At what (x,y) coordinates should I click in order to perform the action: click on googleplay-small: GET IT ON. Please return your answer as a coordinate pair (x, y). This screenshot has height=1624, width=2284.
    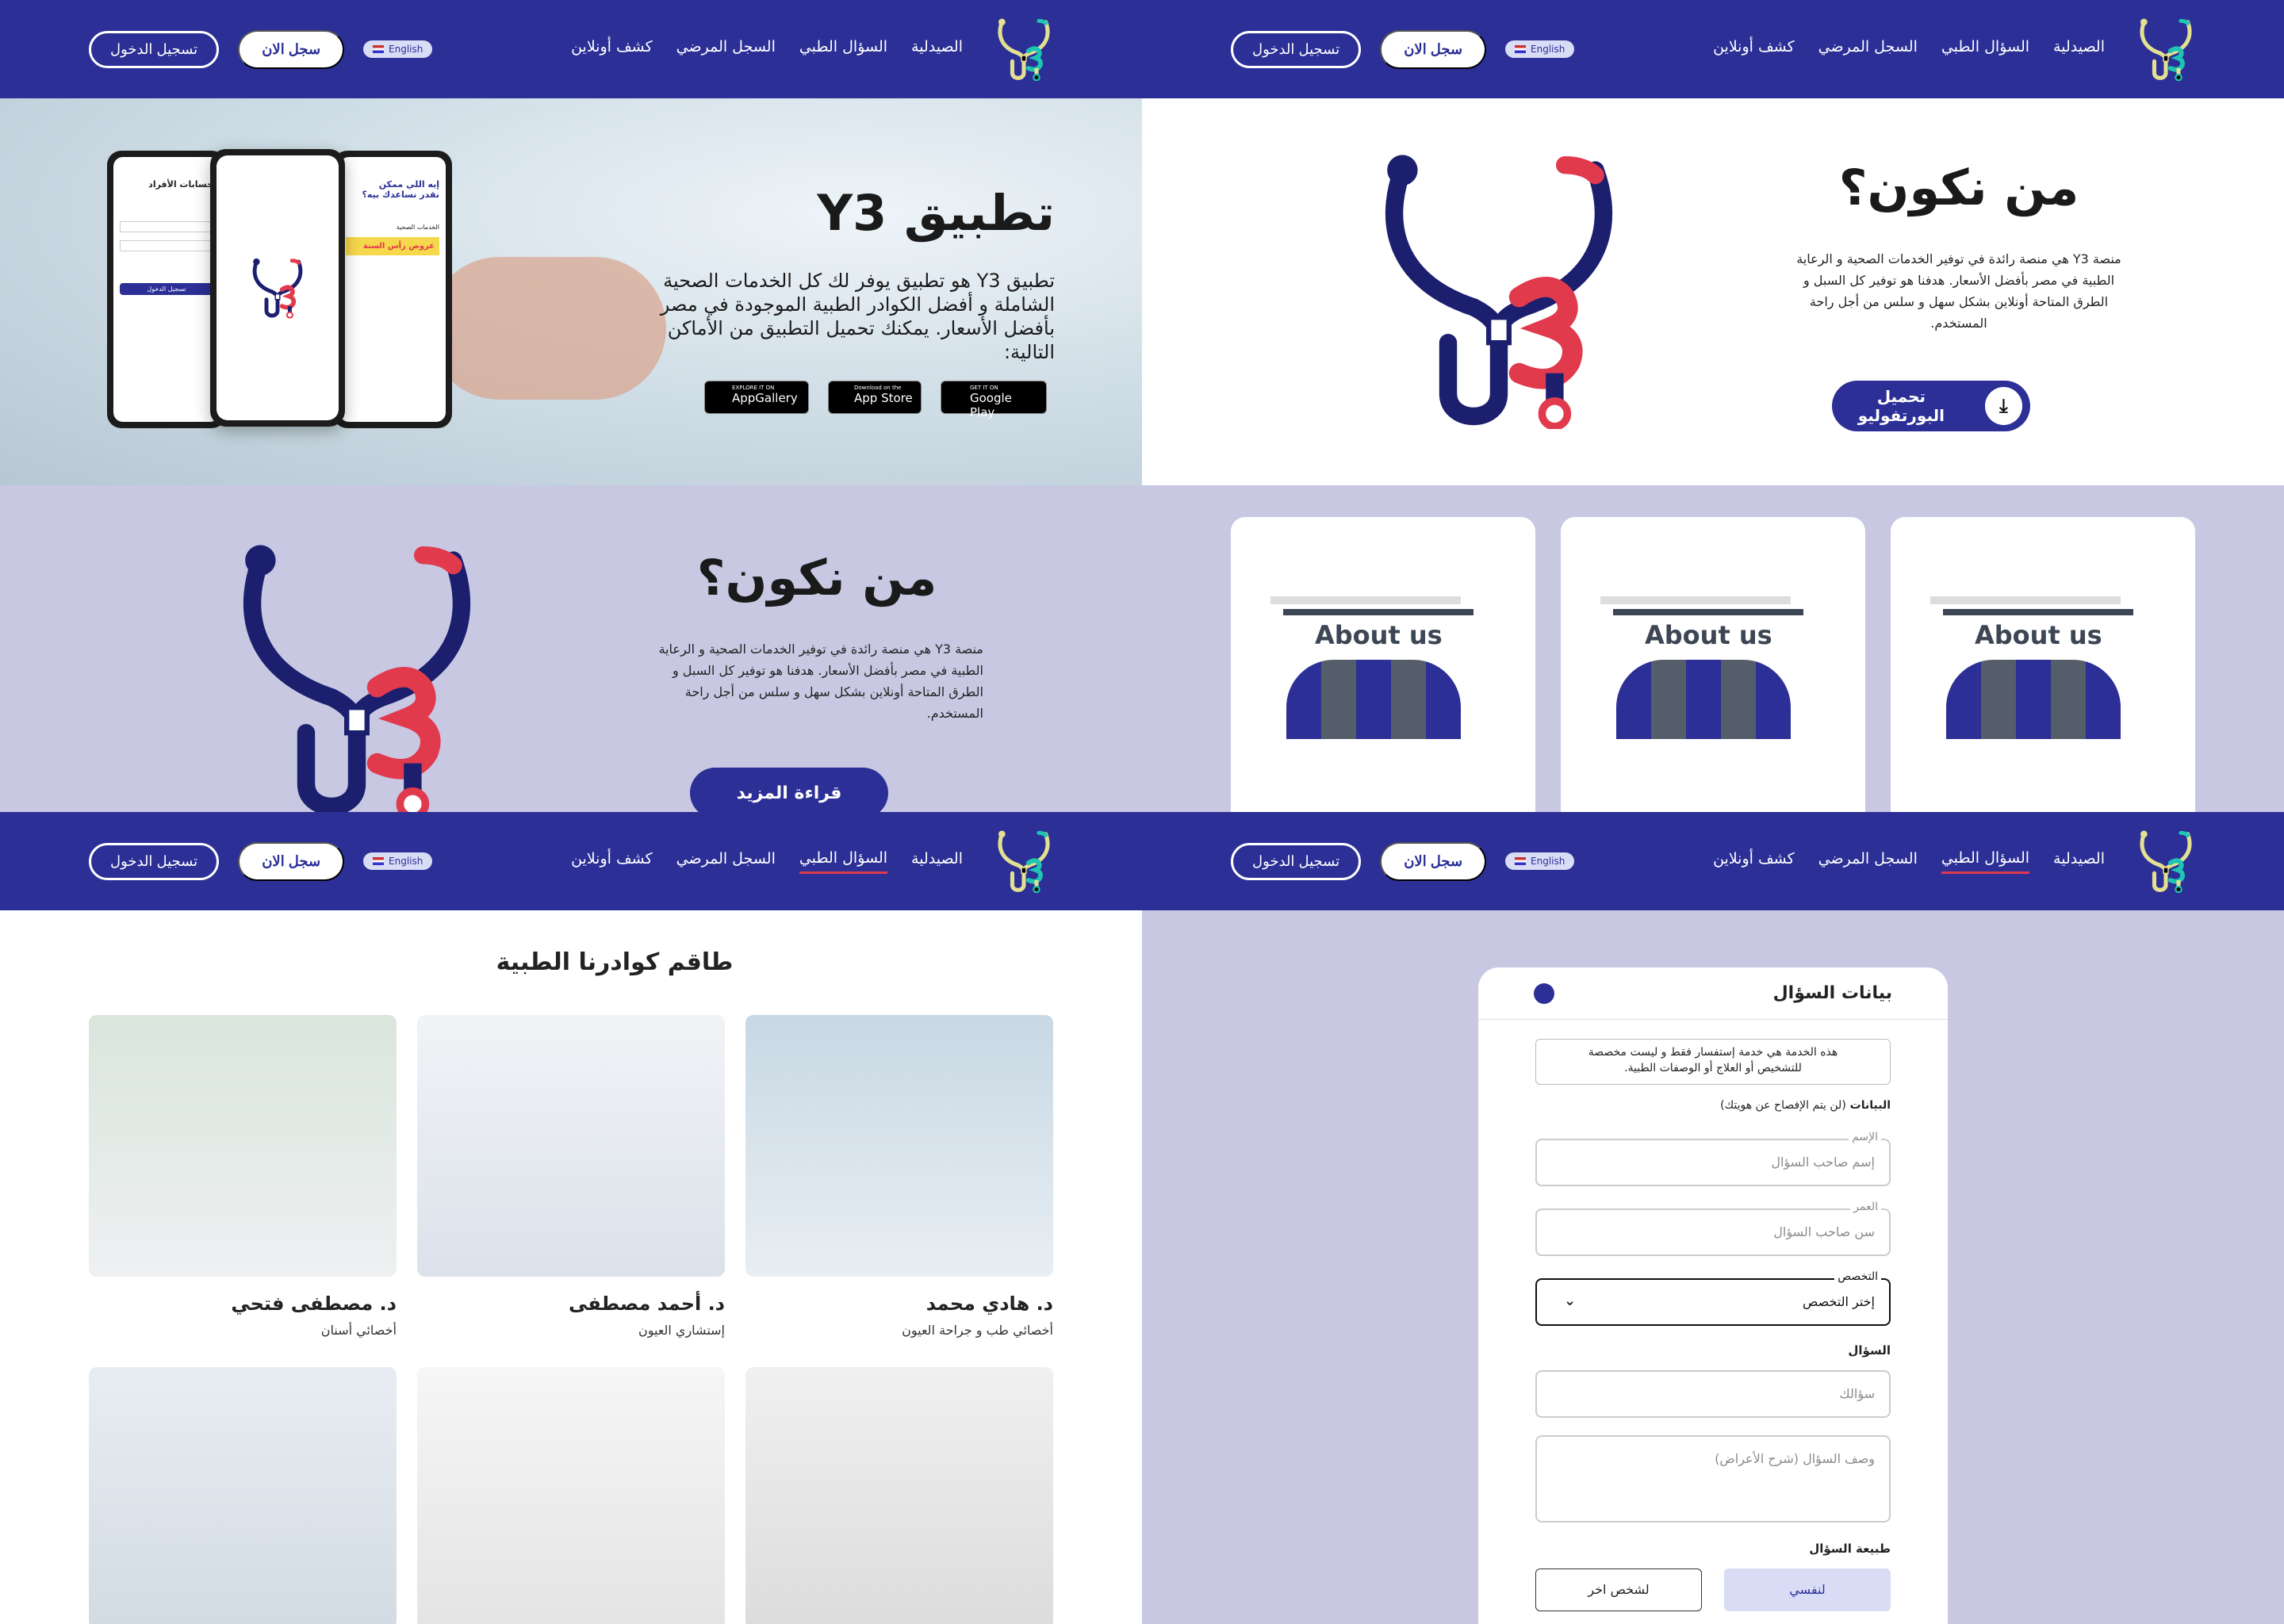
    Looking at the image, I should click on (984, 388).